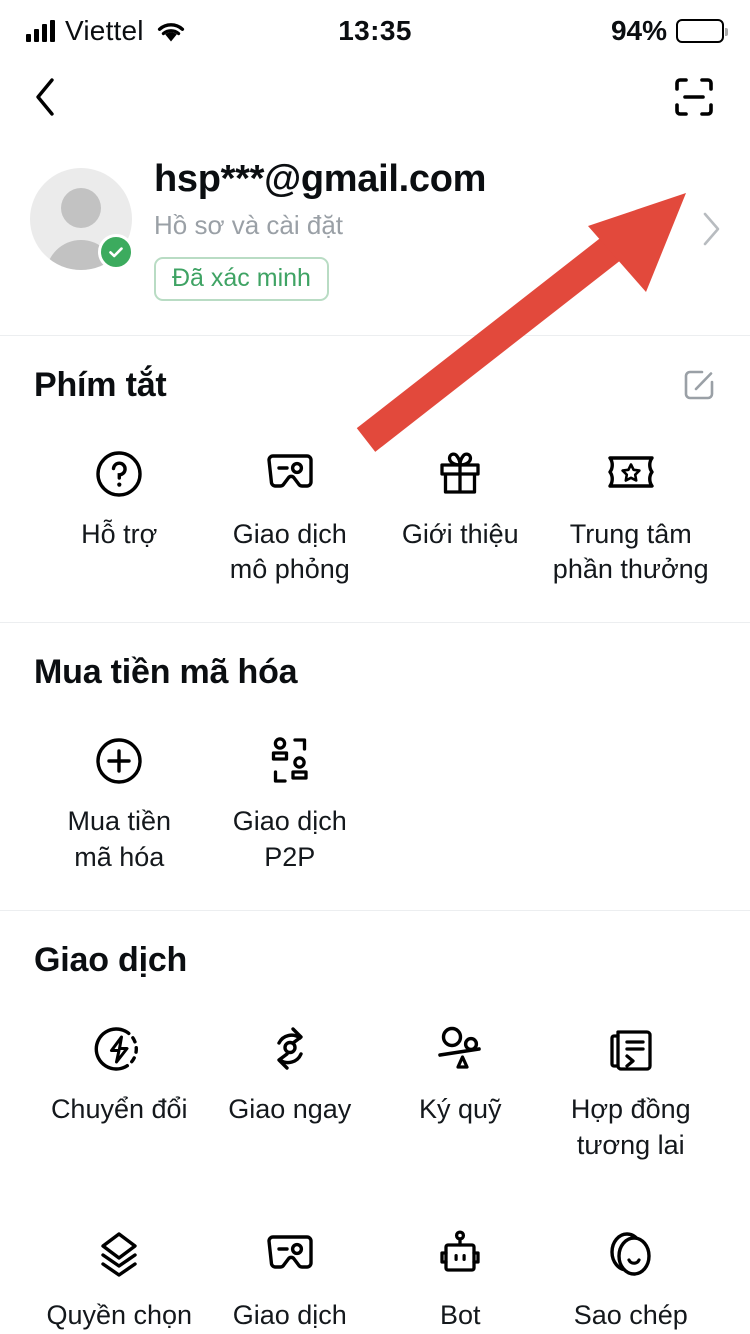 This screenshot has height=1334, width=750. Describe the element at coordinates (119, 474) in the screenshot. I see `question-circle-icon` at that location.